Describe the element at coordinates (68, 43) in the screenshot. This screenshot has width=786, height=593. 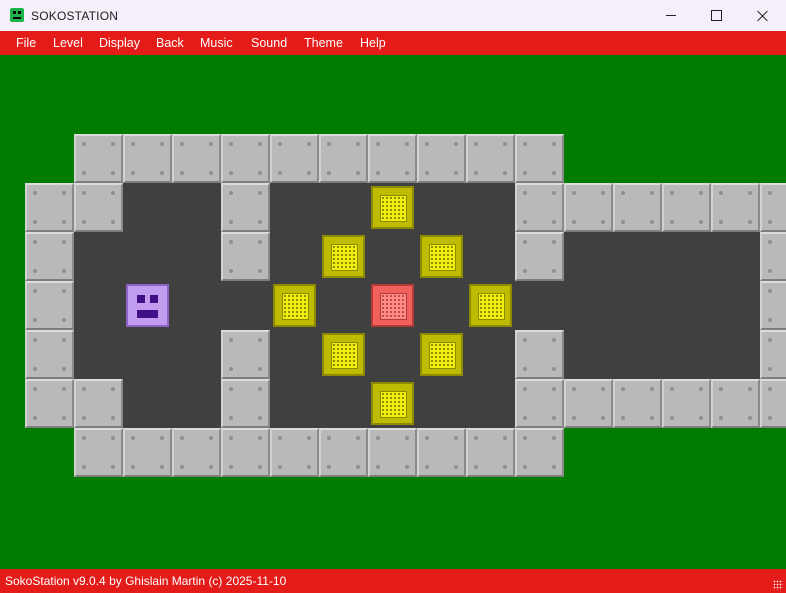
I see `menu-level: Level` at that location.